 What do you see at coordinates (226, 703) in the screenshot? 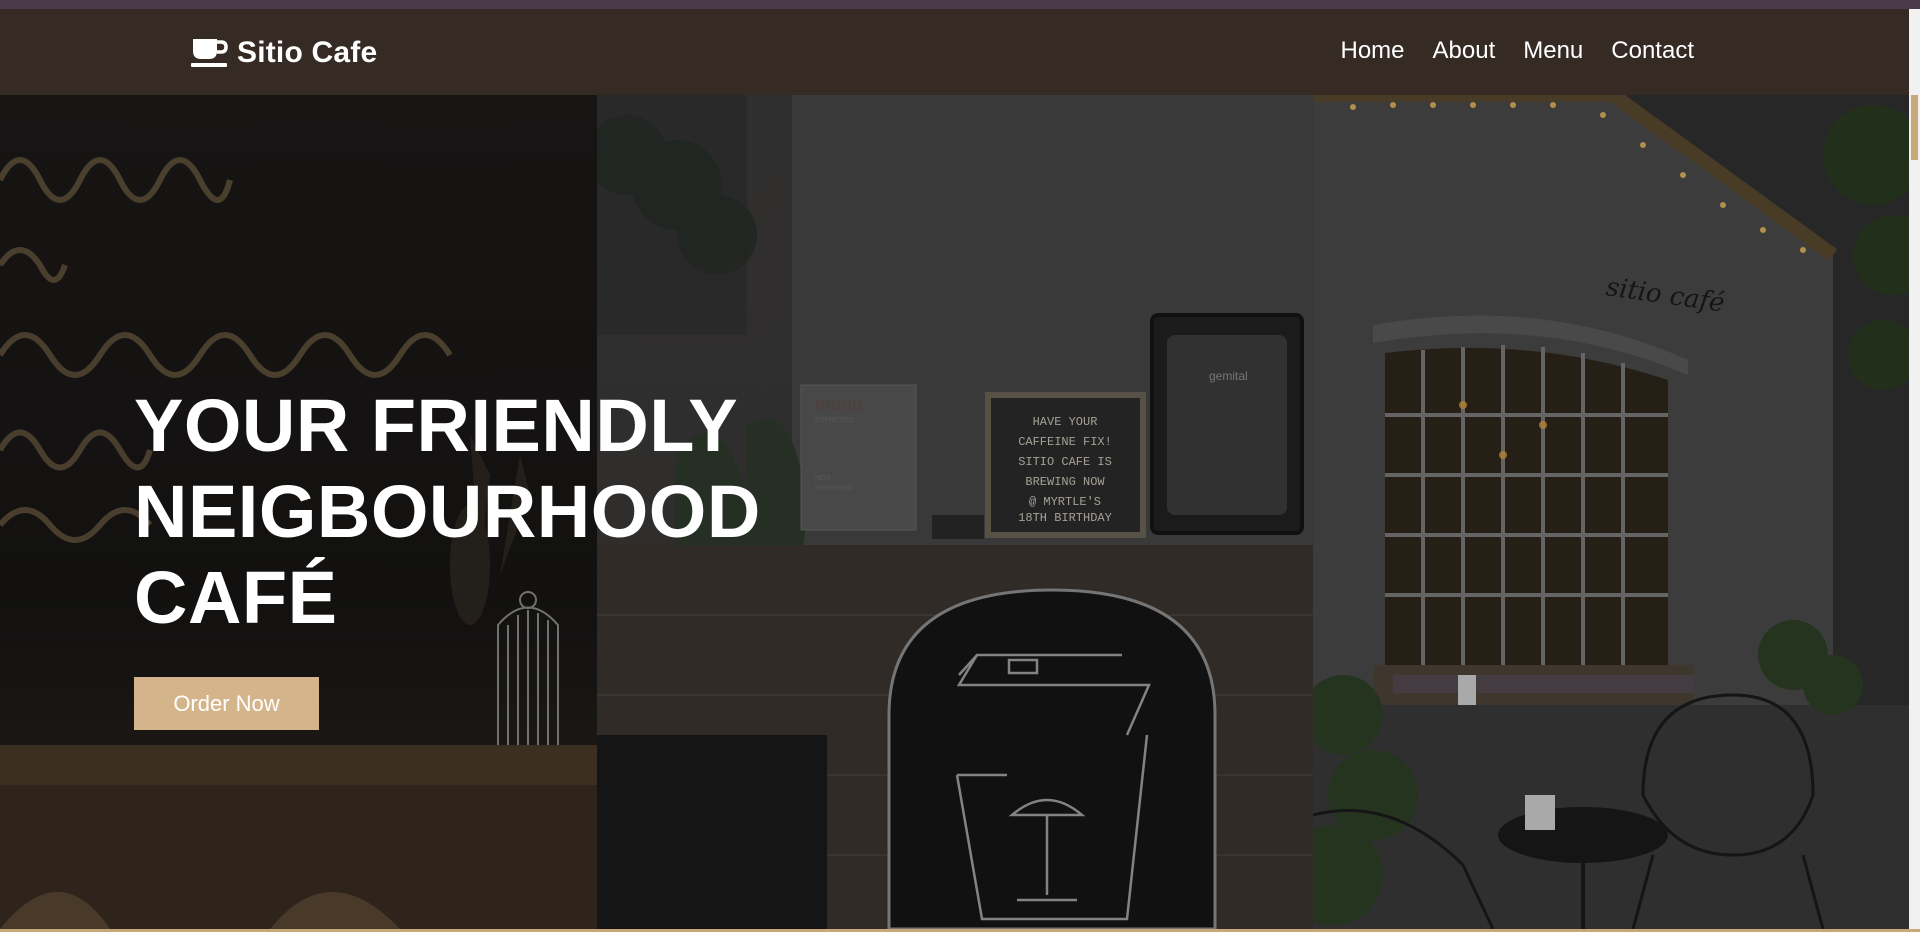
I see `order-now-button: Order Now` at bounding box center [226, 703].